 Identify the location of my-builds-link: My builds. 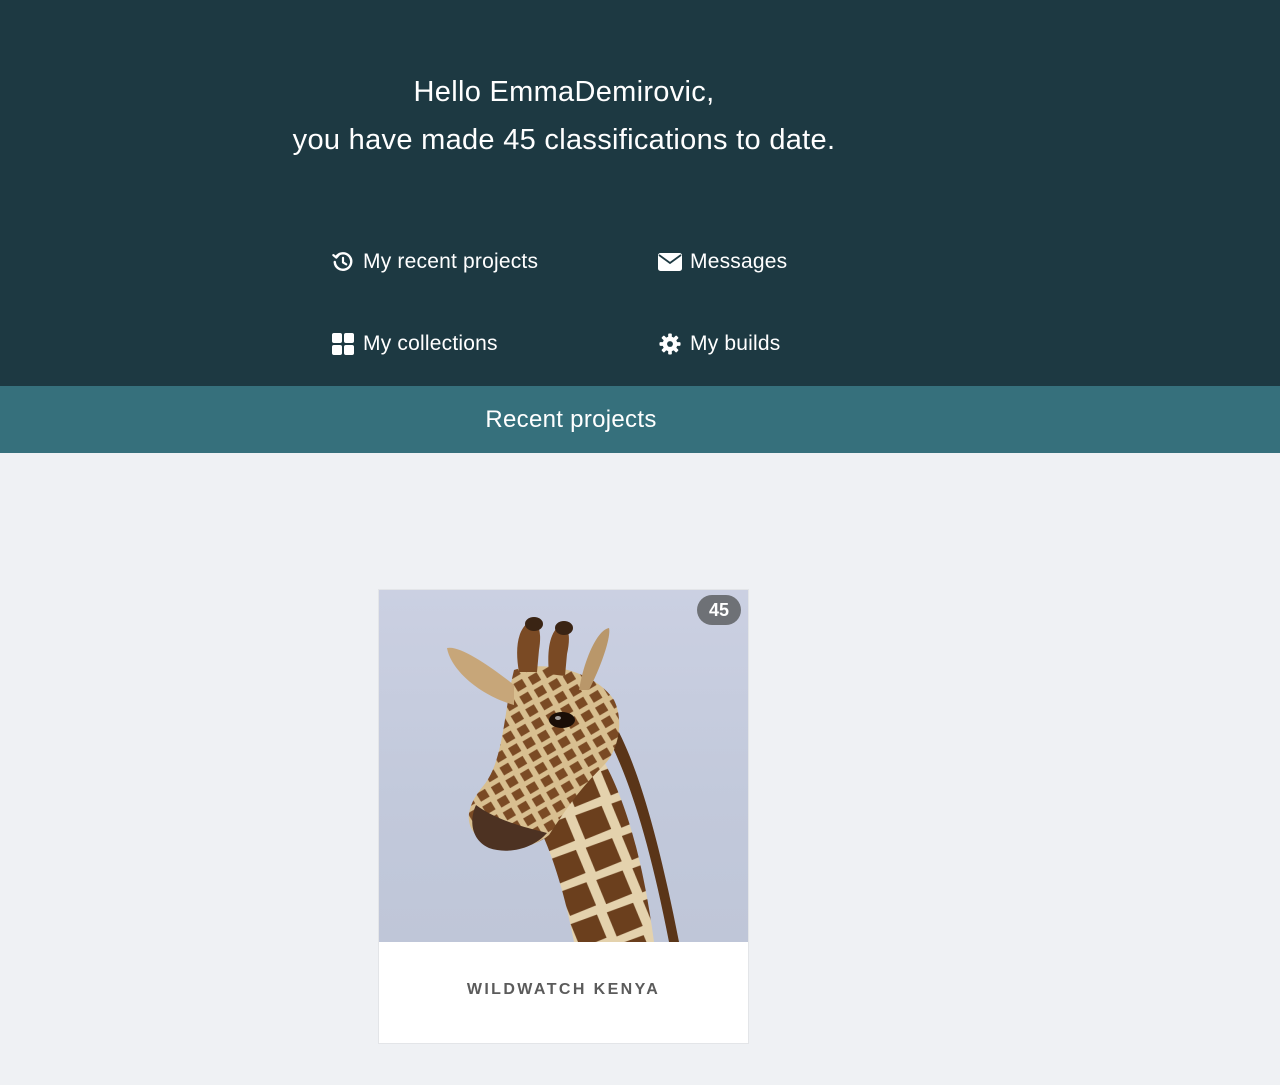
(719, 344).